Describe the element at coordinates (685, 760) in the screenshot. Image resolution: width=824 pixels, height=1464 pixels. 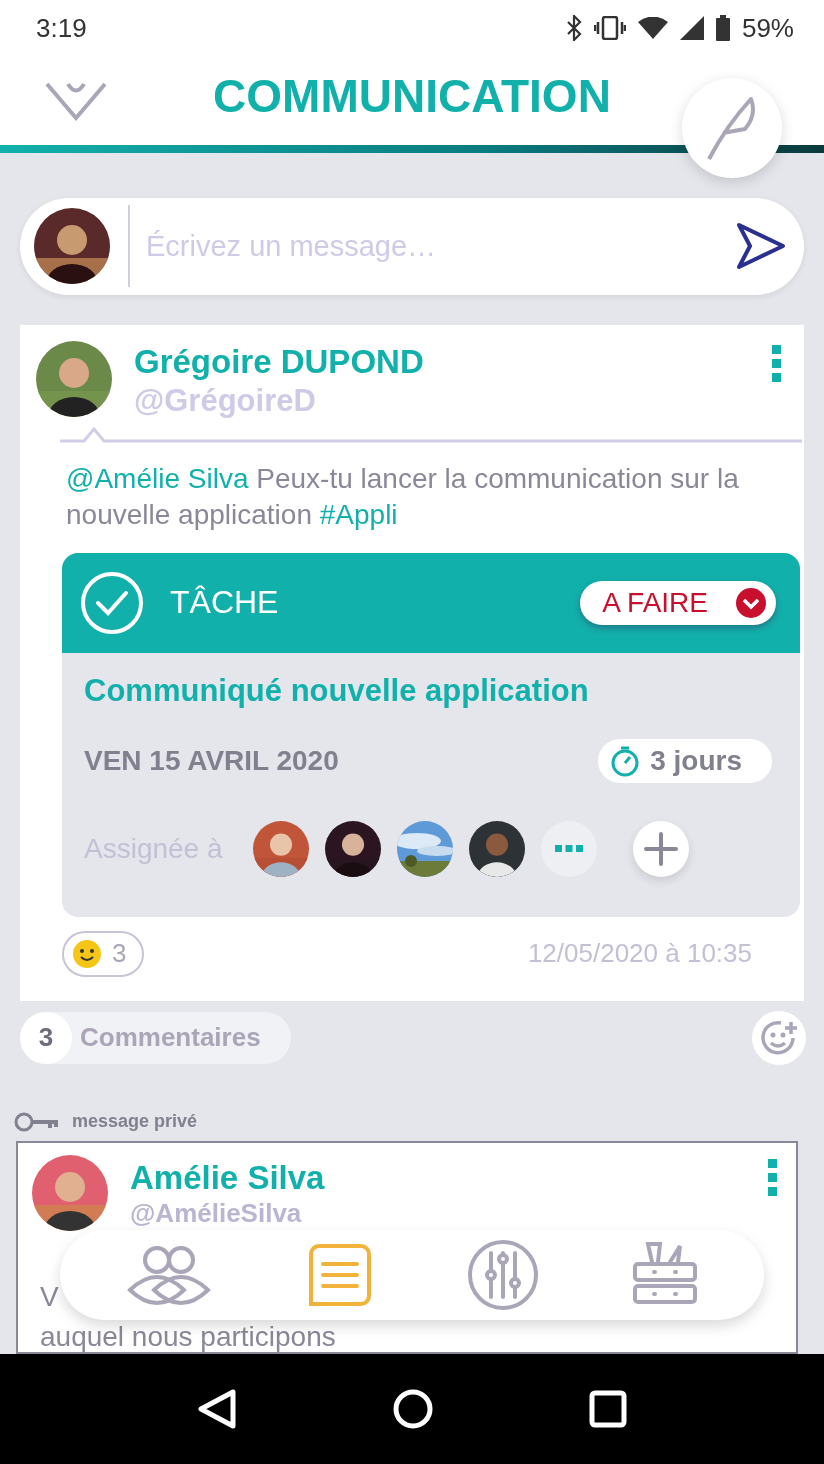
I see `duration-badge: 3 jours` at that location.